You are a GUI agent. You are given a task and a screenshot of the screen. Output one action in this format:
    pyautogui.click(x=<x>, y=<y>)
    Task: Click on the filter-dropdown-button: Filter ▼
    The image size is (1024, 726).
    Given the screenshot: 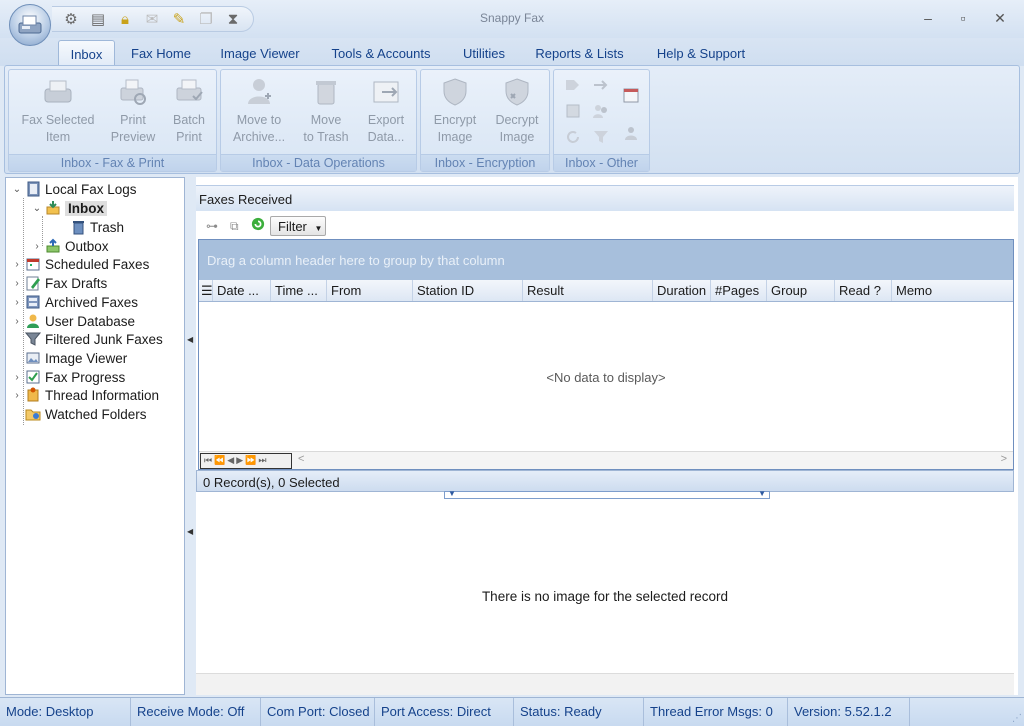 What is the action you would take?
    pyautogui.click(x=298, y=226)
    